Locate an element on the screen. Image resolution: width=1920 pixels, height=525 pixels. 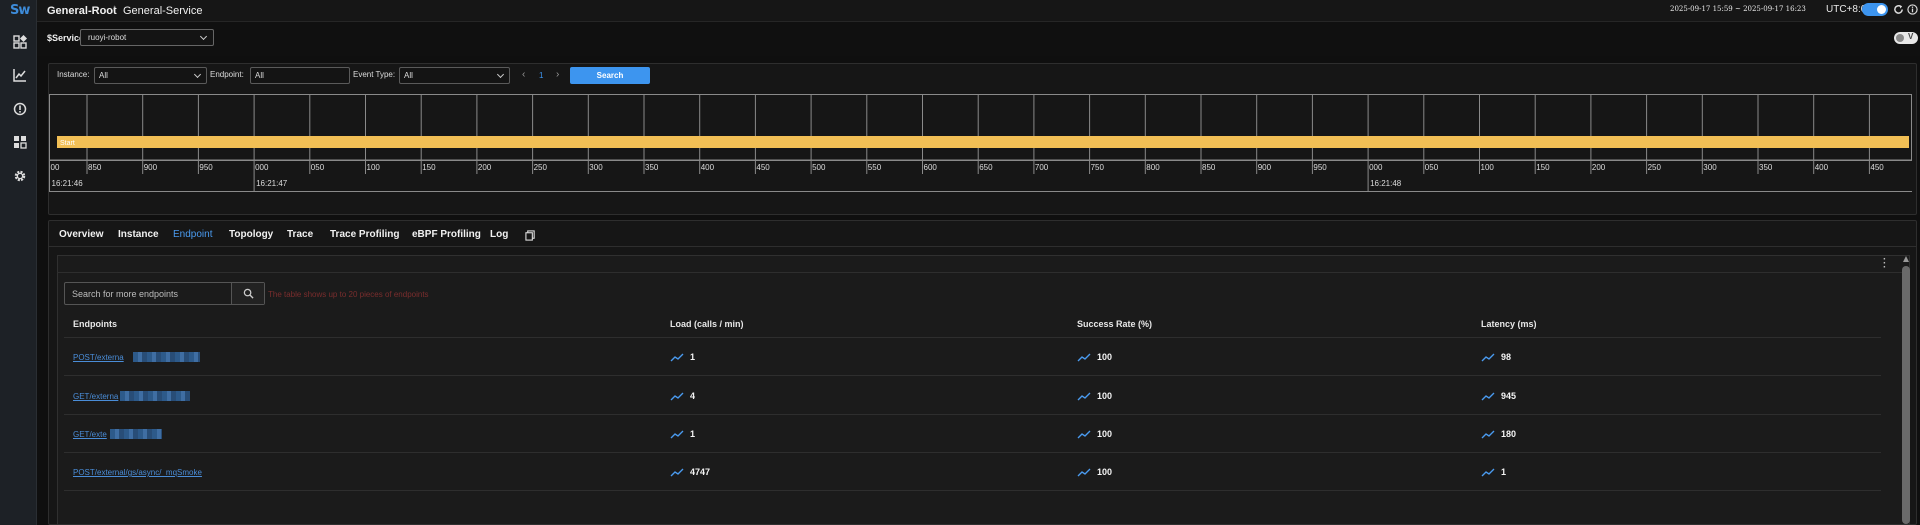
timeline-tick-label: 150 is located at coordinates (1543, 167).